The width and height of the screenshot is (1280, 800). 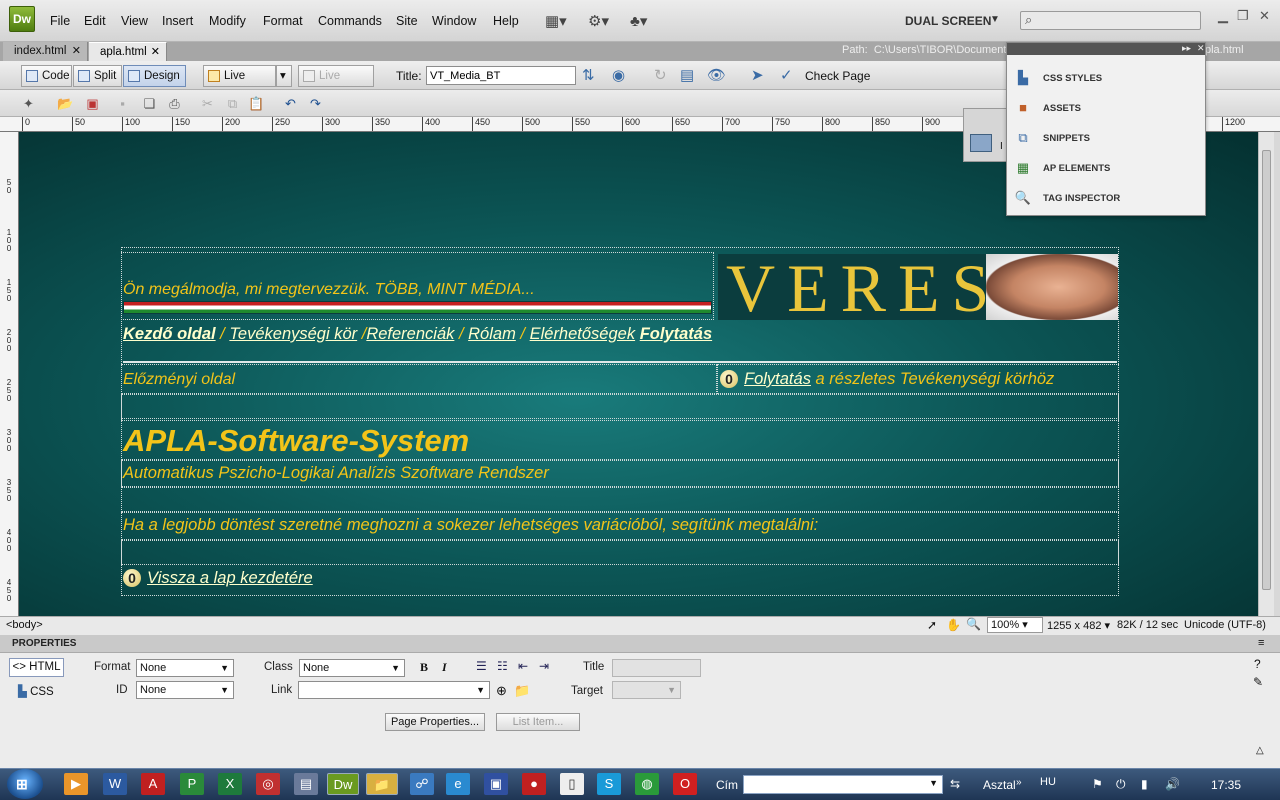 I want to click on desktop-toolbar: Asztal, so click(x=999, y=785).